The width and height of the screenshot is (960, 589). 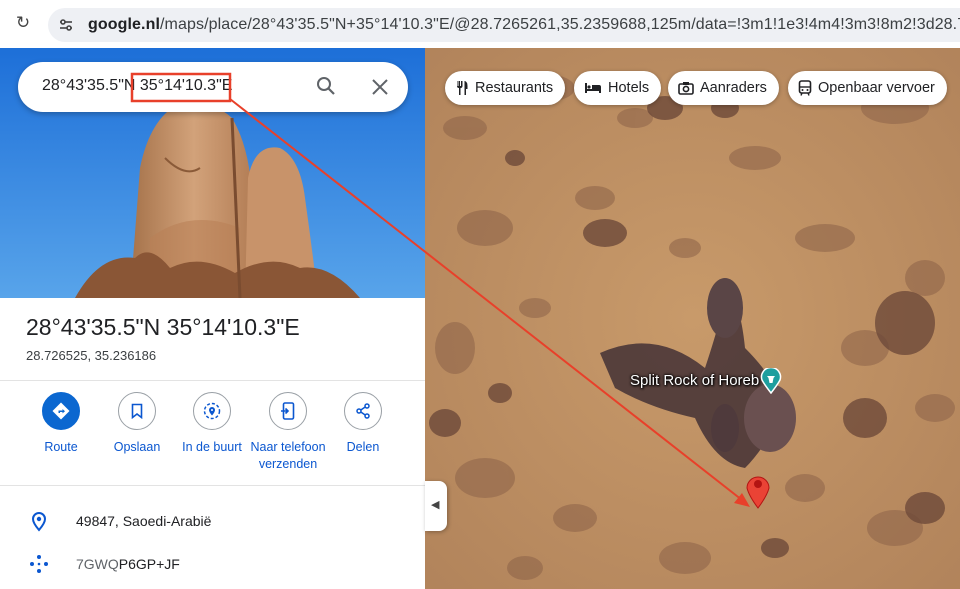 What do you see at coordinates (363, 411) in the screenshot?
I see `share-icon` at bounding box center [363, 411].